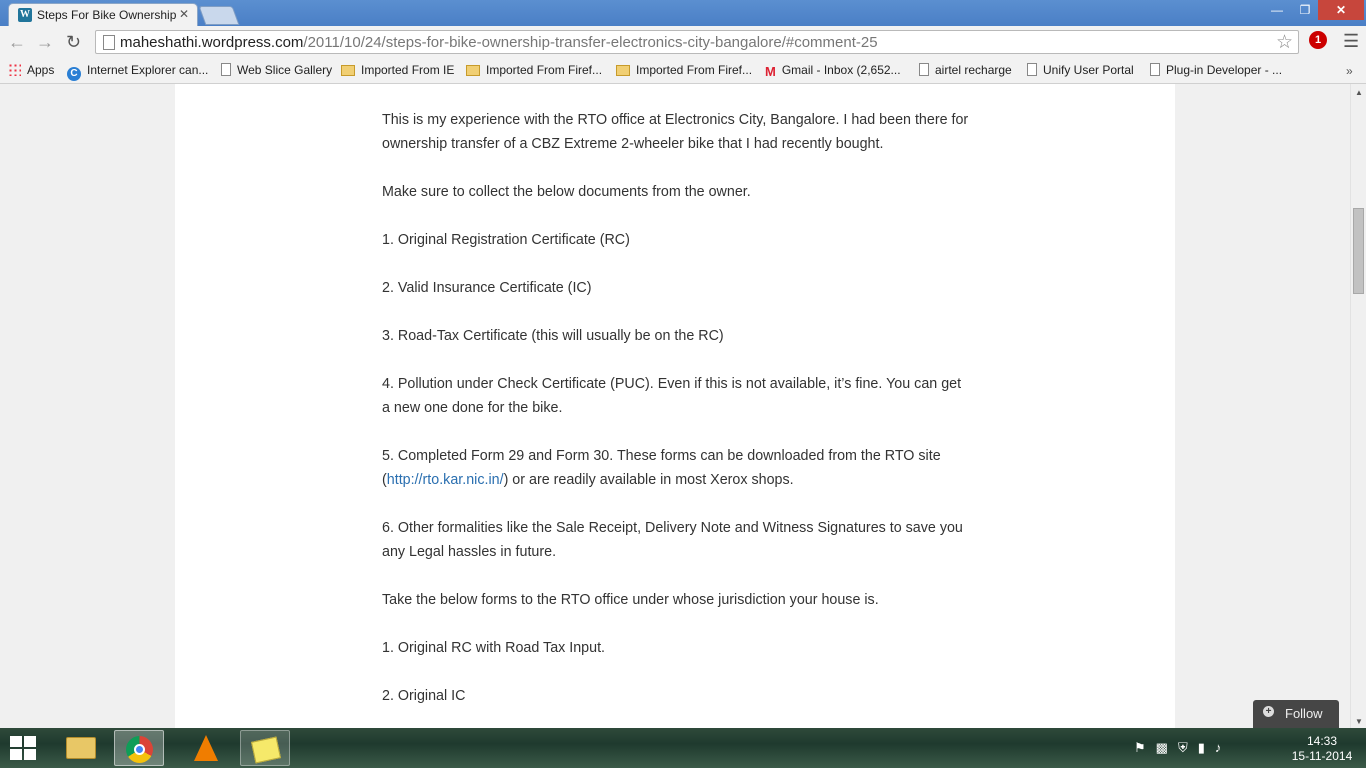 This screenshot has height=768, width=1366. What do you see at coordinates (73, 42) in the screenshot?
I see `reload-icon: ↻` at bounding box center [73, 42].